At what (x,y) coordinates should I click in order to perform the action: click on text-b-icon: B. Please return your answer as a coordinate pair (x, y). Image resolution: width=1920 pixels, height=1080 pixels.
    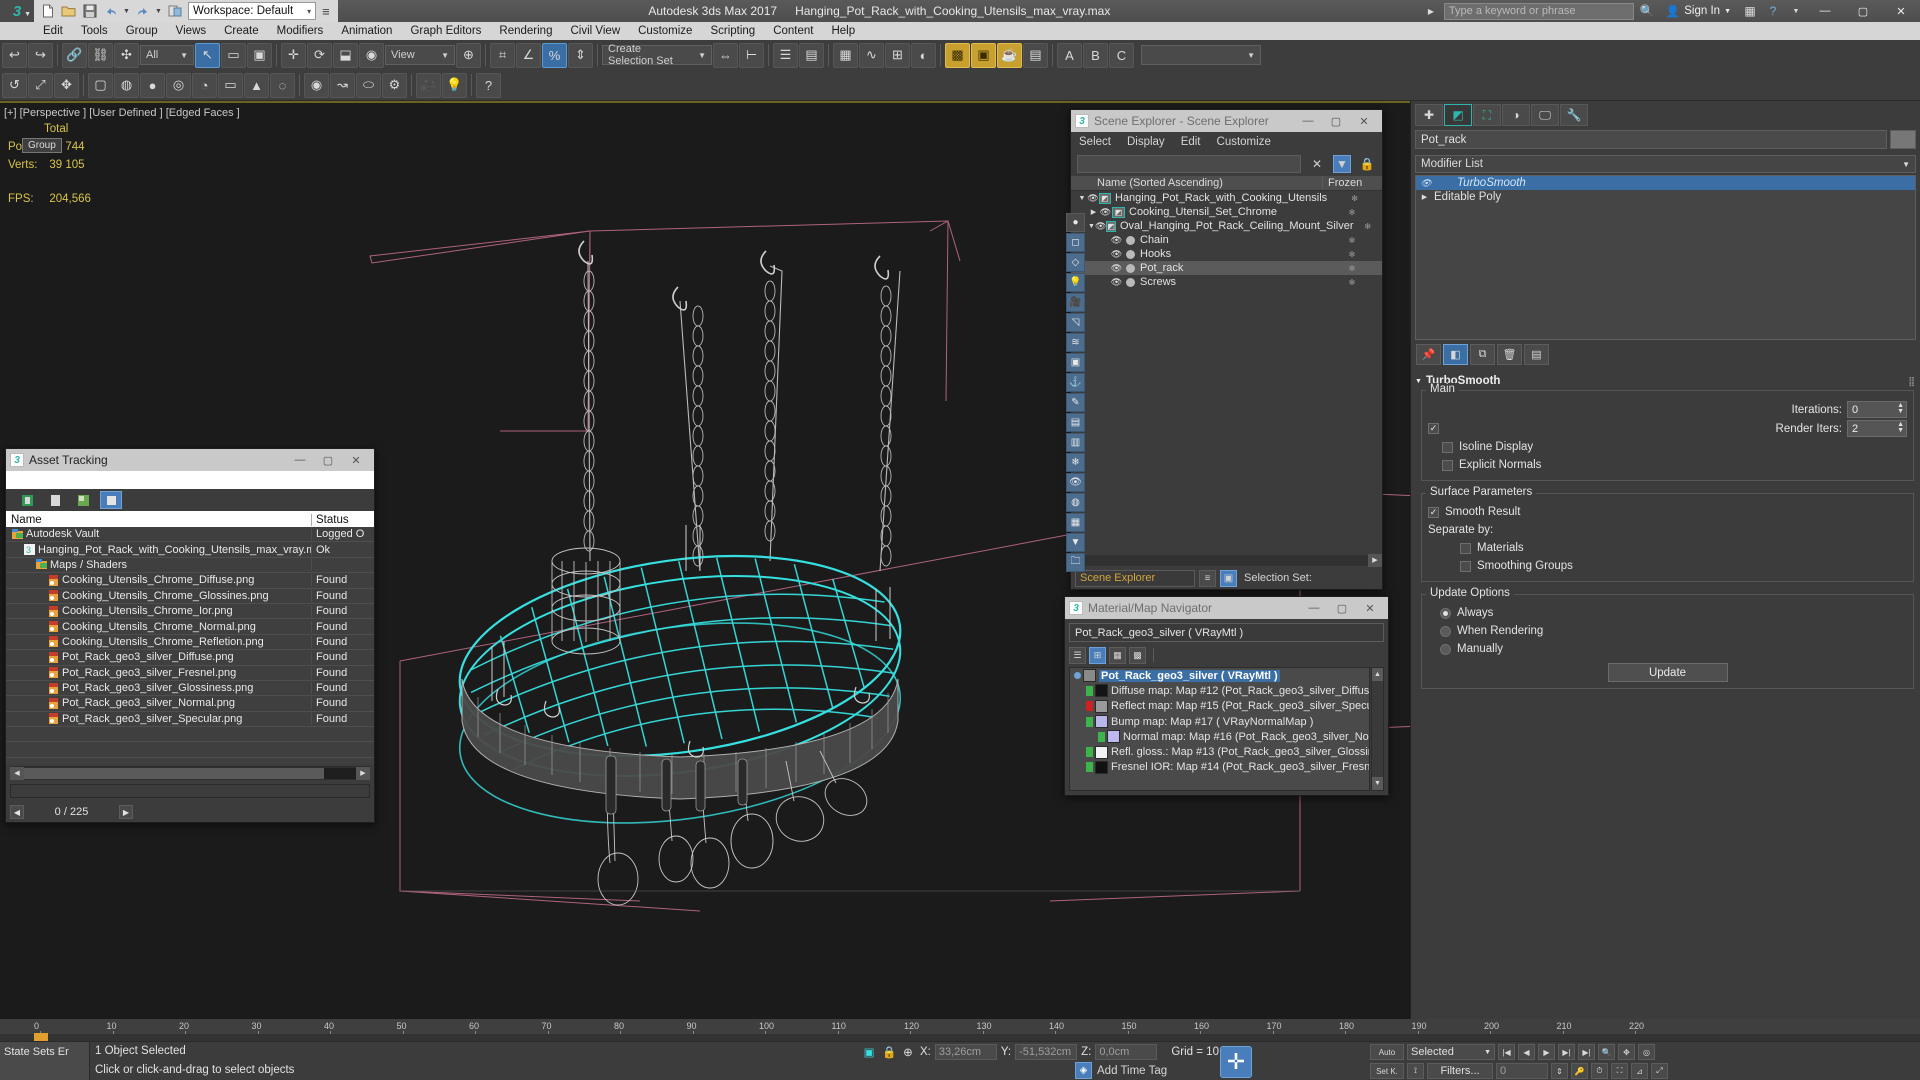
    Looking at the image, I should click on (1095, 55).